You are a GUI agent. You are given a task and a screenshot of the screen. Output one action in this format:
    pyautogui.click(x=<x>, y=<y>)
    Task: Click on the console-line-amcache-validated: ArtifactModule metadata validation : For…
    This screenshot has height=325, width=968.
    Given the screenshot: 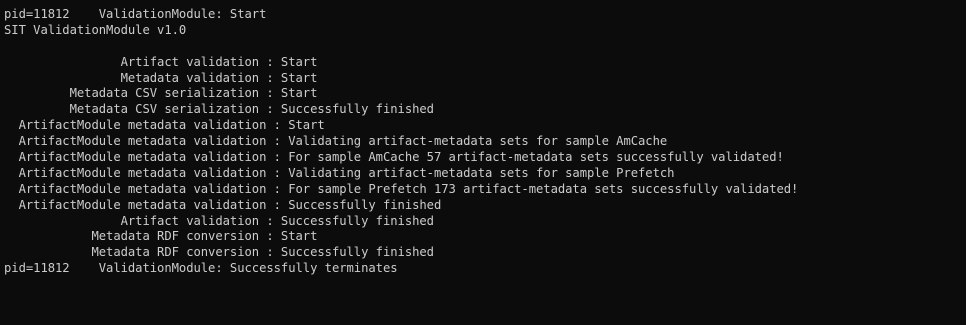 What is the action you would take?
    pyautogui.click(x=394, y=157)
    